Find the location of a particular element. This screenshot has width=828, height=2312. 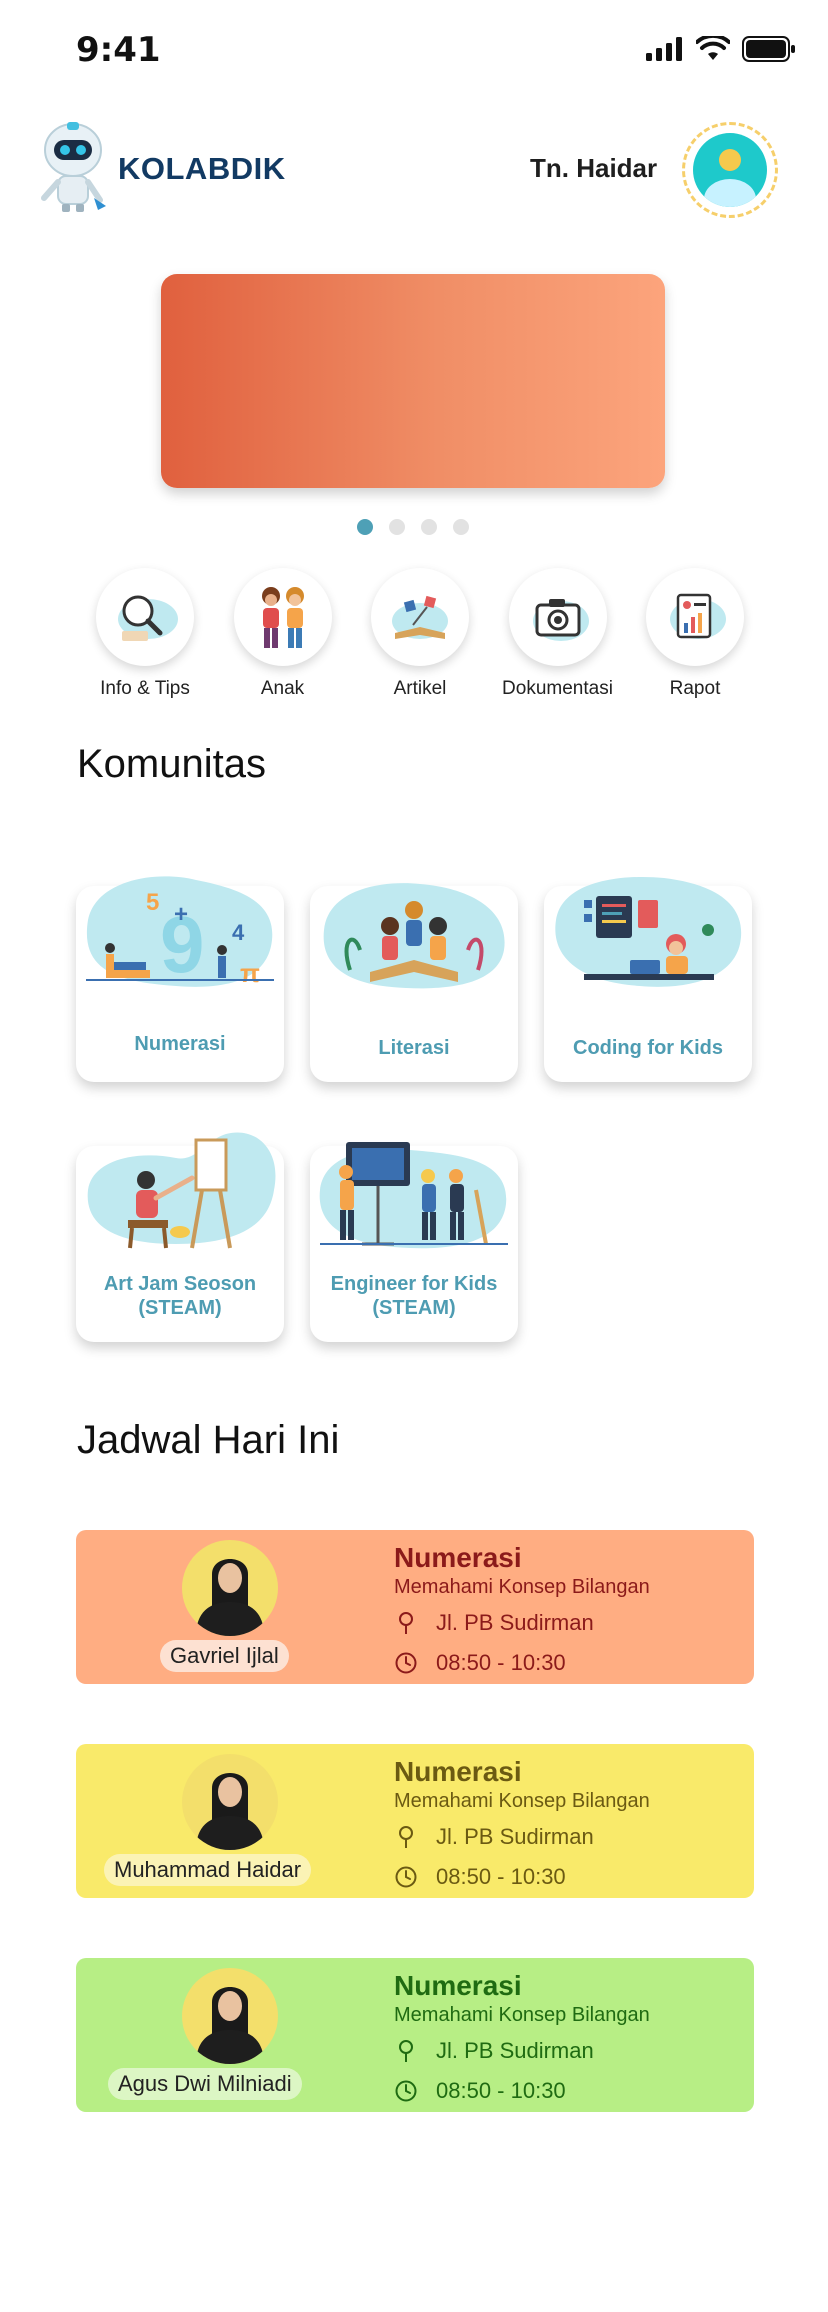

teacher-name: Muhammad Haidar is located at coordinates (208, 1870).